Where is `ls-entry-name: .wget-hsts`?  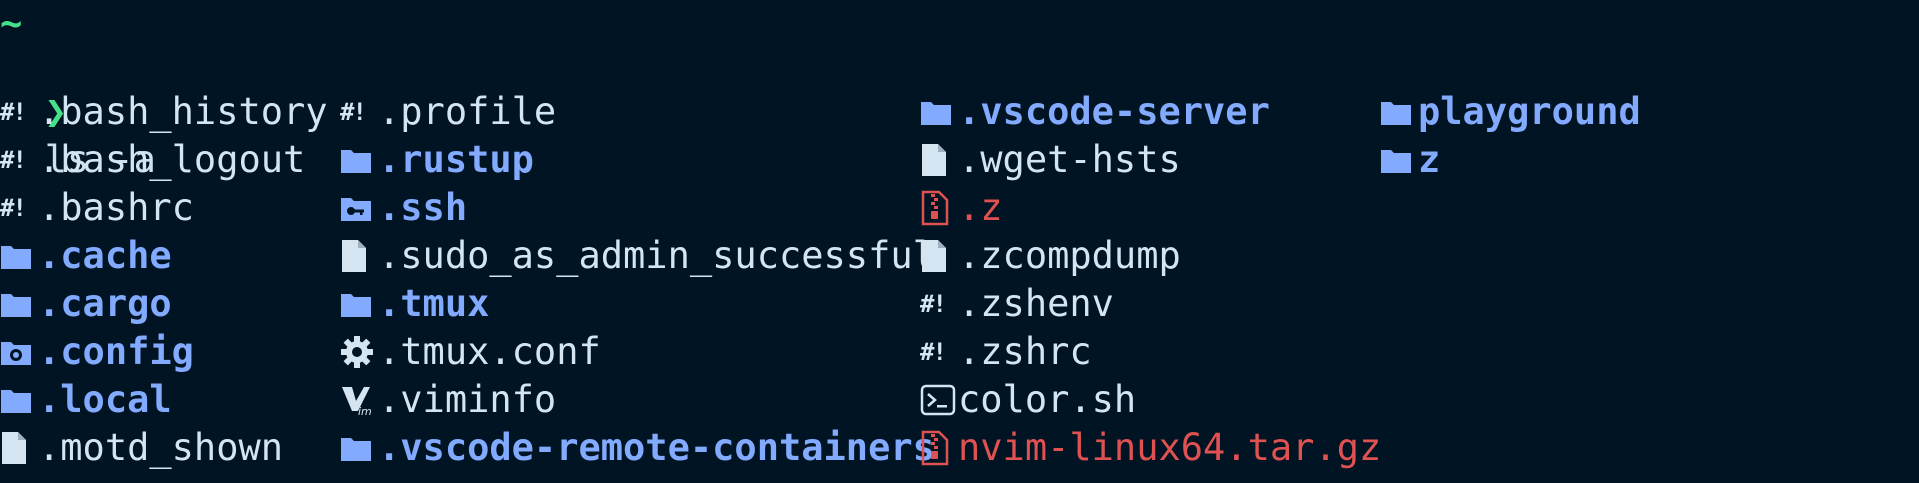
ls-entry-name: .wget-hsts is located at coordinates (1069, 159).